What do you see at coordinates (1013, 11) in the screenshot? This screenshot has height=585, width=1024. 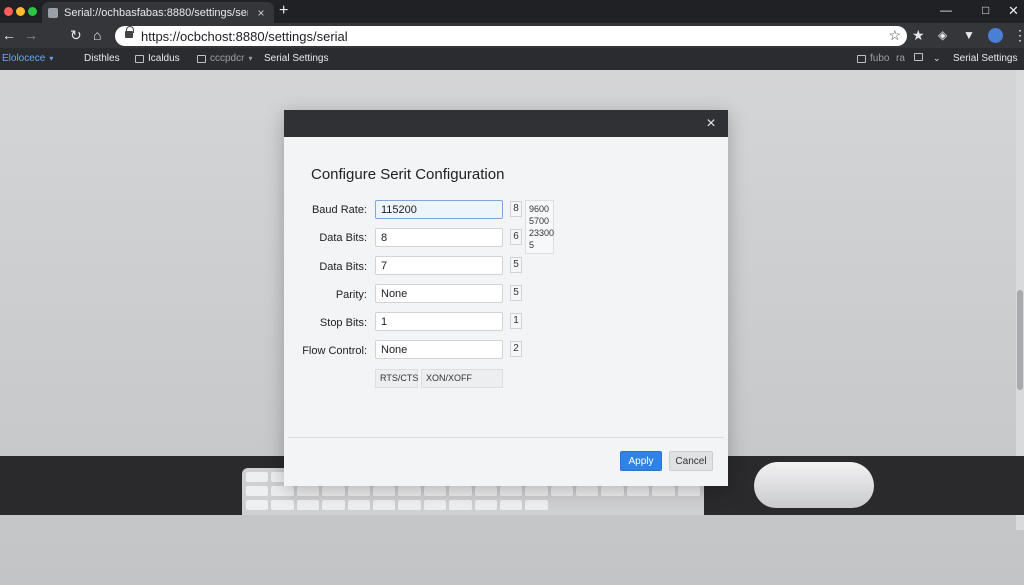 I see `window-close-icon: ✕` at bounding box center [1013, 11].